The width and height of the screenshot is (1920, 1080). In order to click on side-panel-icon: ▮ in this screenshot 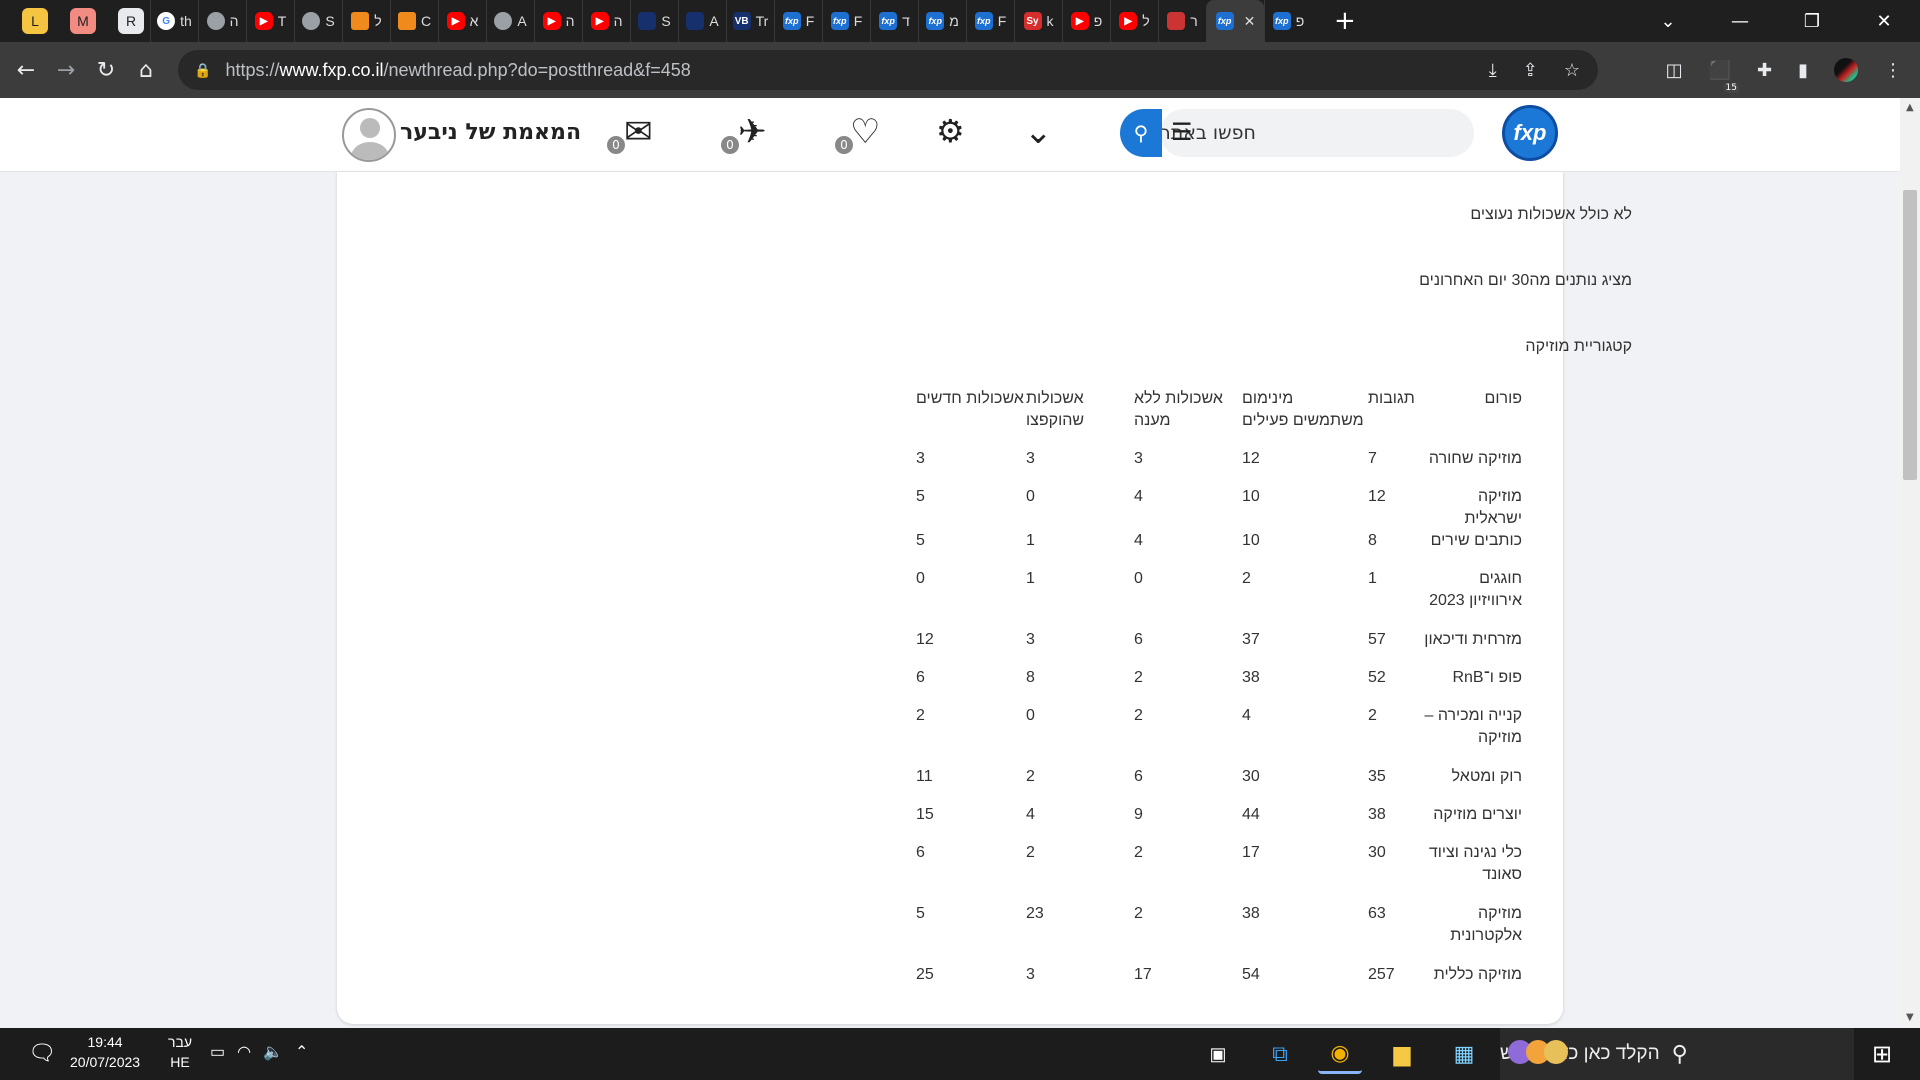, I will do `click(1803, 70)`.